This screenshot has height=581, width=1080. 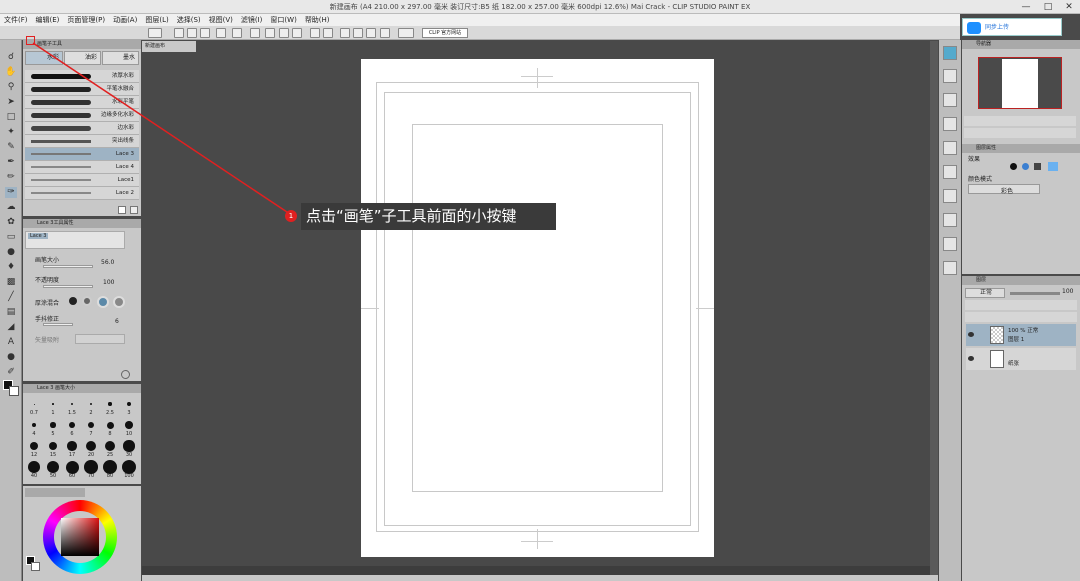 I want to click on brush-size-value: 56.0, so click(x=107, y=262).